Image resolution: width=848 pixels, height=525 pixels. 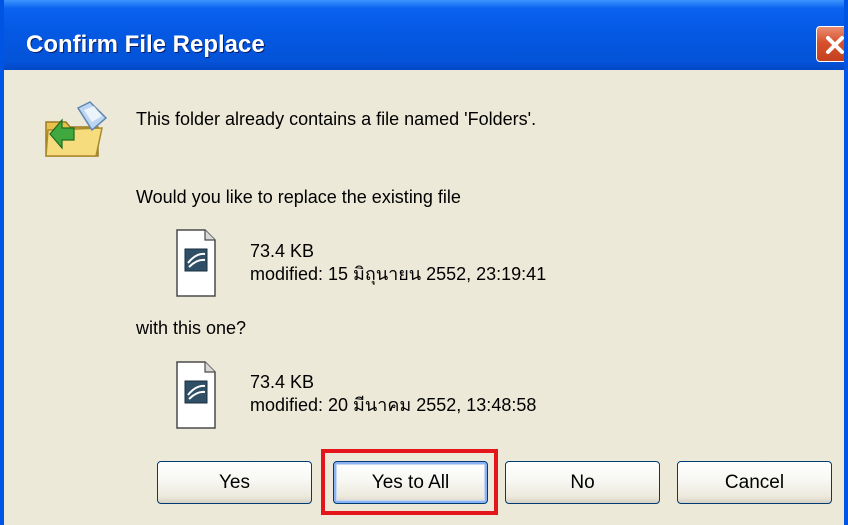 I want to click on new-file-size: 73.4 KB, so click(x=282, y=382).